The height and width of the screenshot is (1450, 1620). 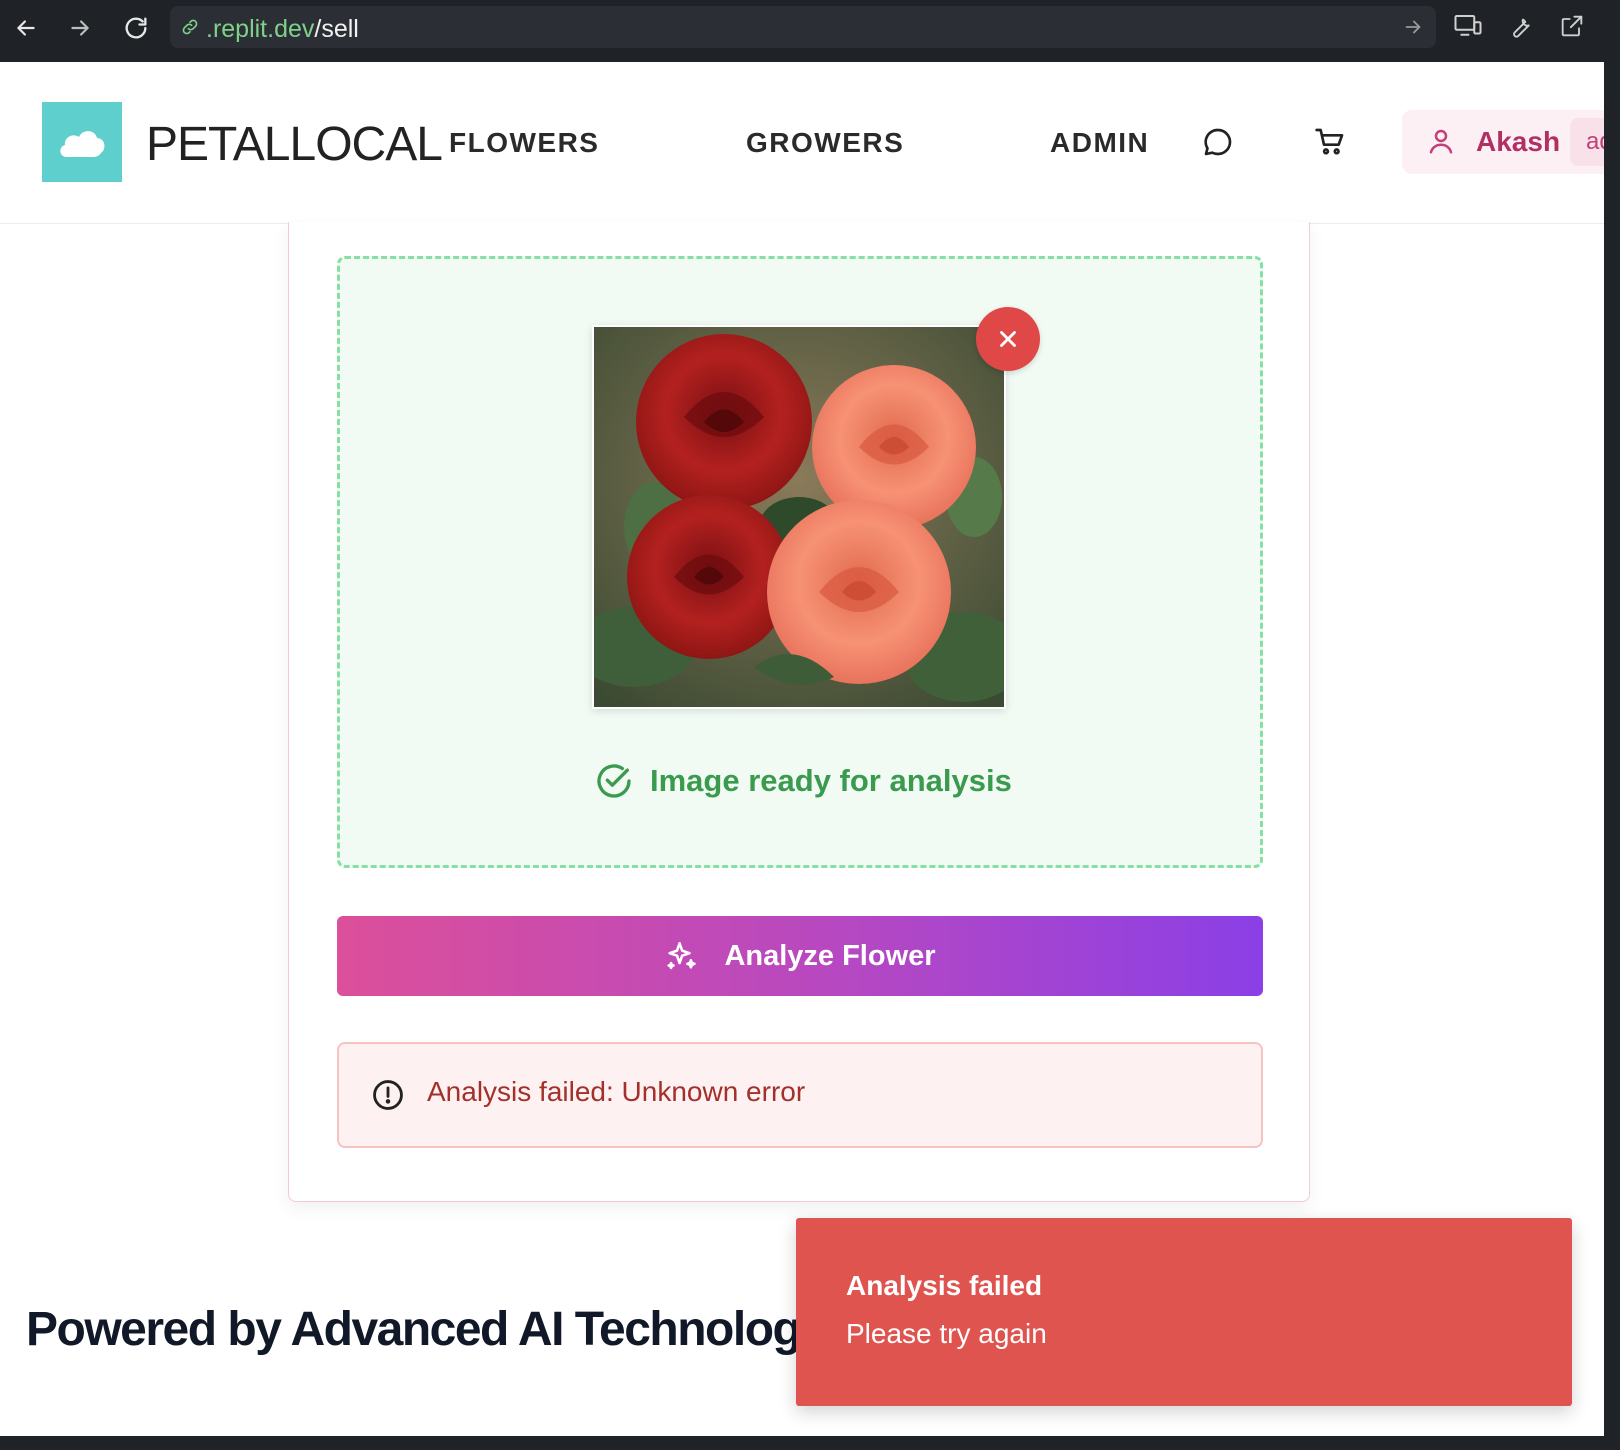 I want to click on nav-admin: ADMIN, so click(x=1099, y=143).